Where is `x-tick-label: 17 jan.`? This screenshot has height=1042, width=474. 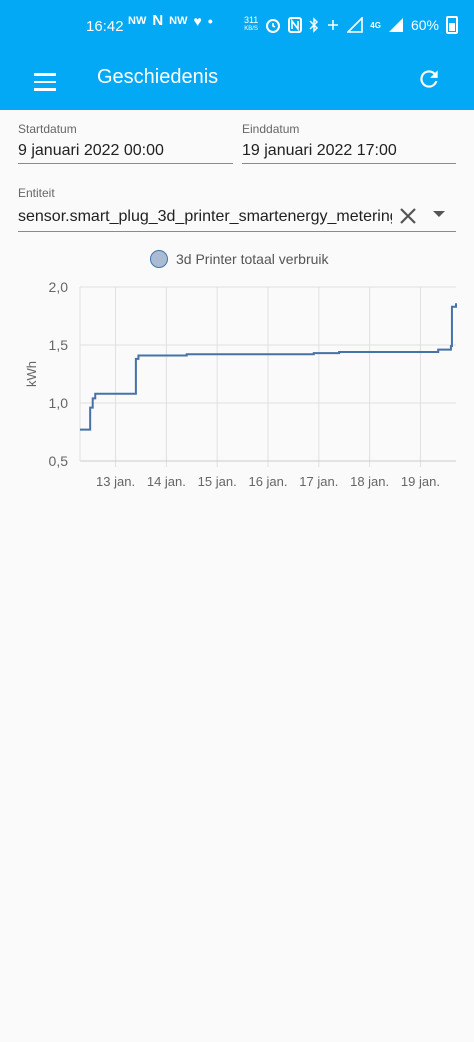 x-tick-label: 17 jan. is located at coordinates (318, 481).